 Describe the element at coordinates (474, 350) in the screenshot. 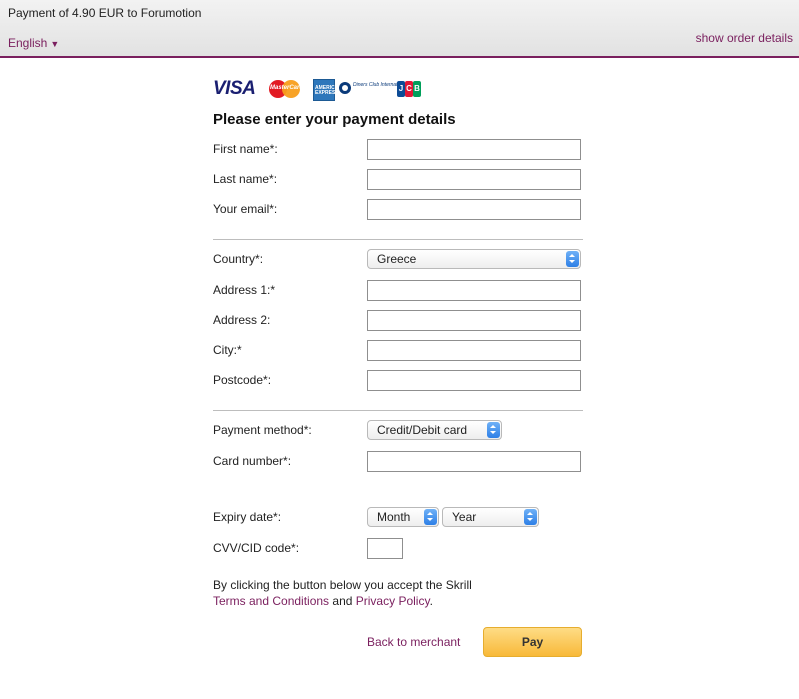

I see `city-input` at that location.